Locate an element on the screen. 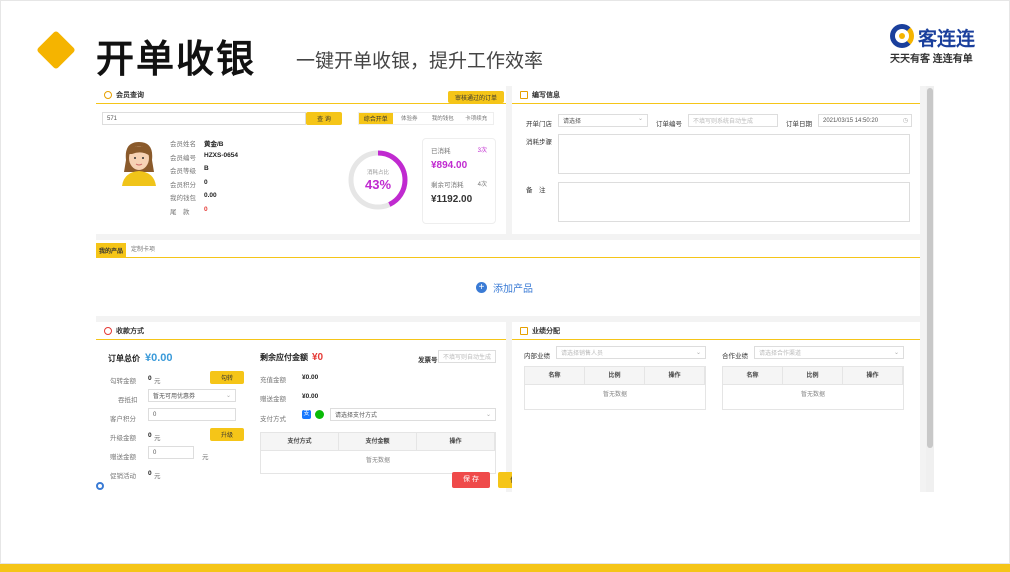 This screenshot has height=572, width=1010. tab-card-recharge: 卡项续充 is located at coordinates (477, 118).